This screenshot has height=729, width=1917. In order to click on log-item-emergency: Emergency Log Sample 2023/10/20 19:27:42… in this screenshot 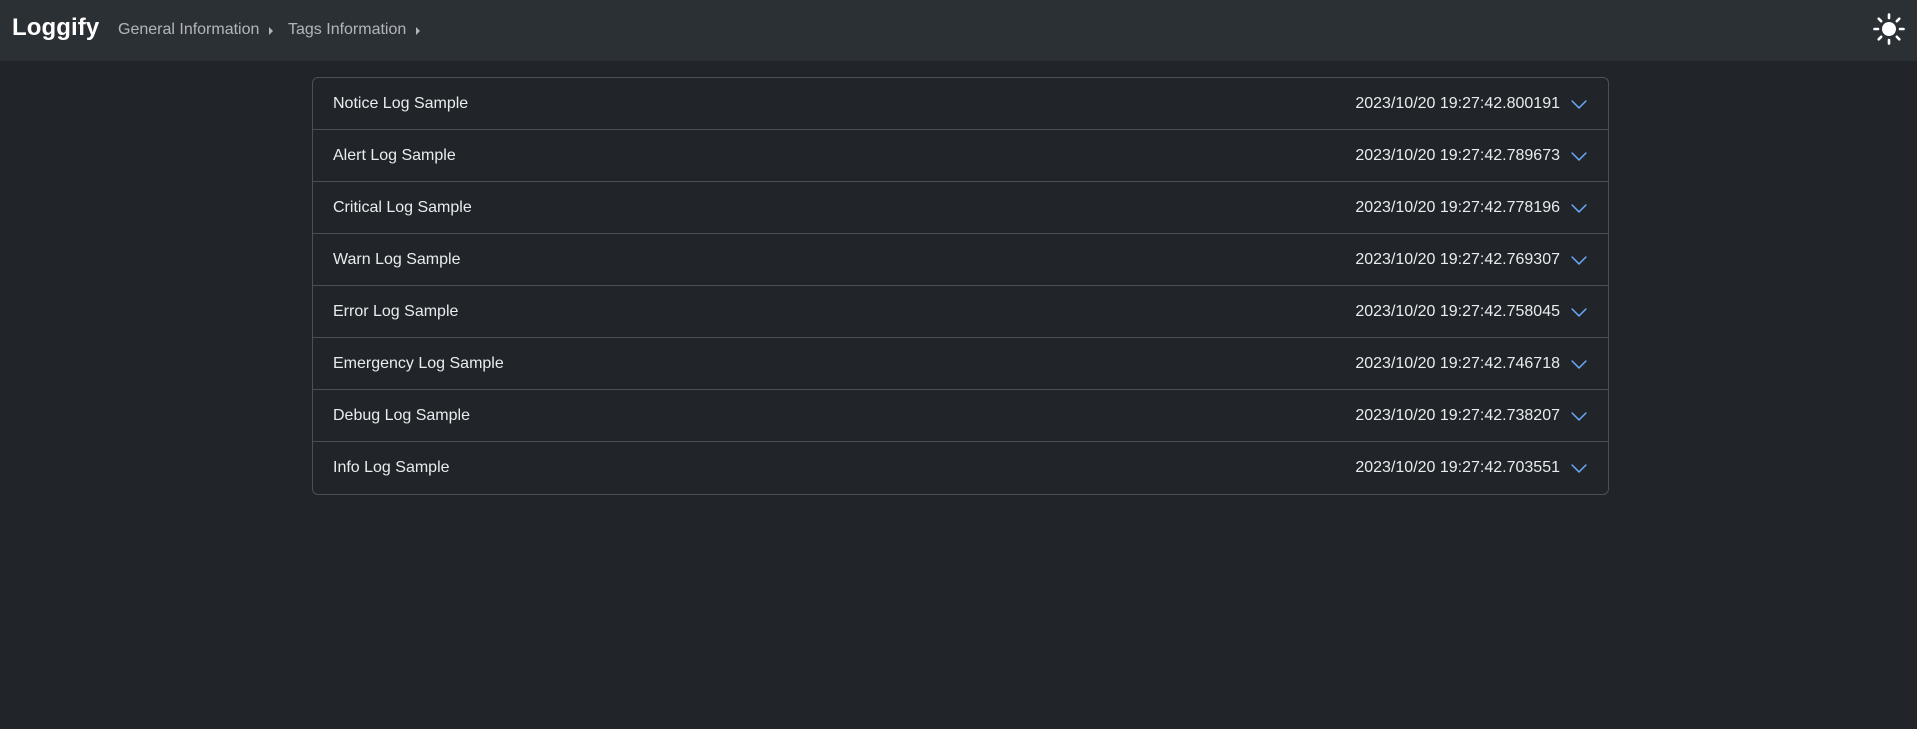, I will do `click(960, 364)`.